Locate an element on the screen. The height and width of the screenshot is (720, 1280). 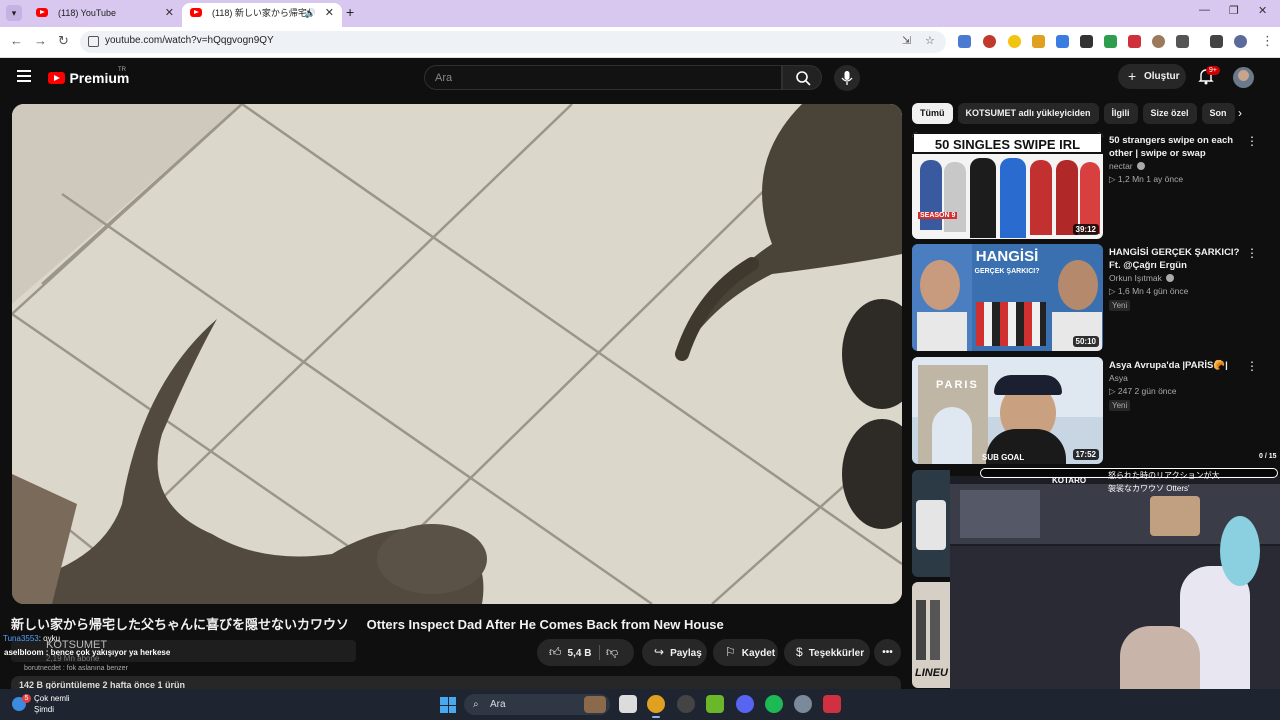
thanks-button: $ Teşekkürler is located at coordinates (827, 652).